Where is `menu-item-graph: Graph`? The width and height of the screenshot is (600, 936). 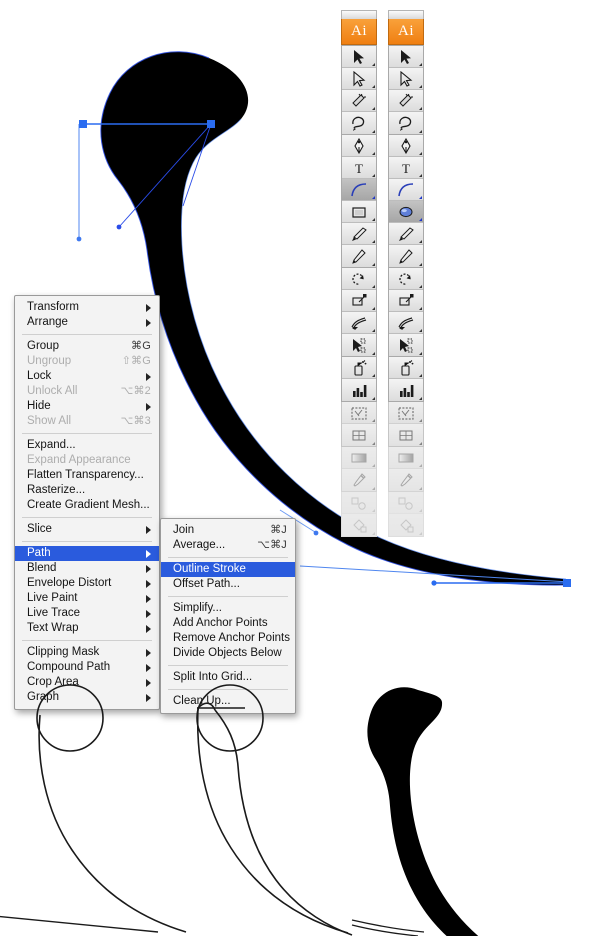
menu-item-graph: Graph is located at coordinates (87, 697).